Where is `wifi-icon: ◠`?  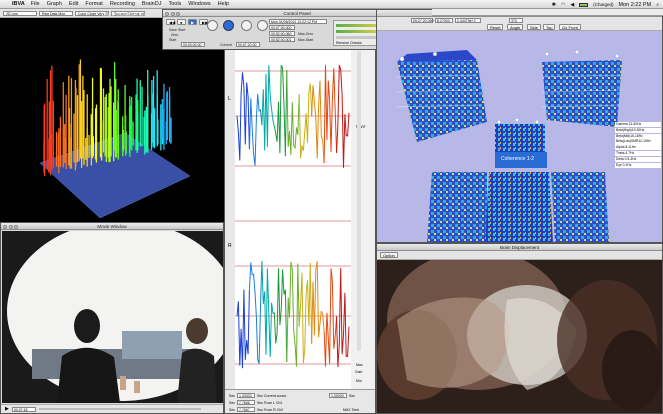 wifi-icon: ◠ is located at coordinates (563, 5).